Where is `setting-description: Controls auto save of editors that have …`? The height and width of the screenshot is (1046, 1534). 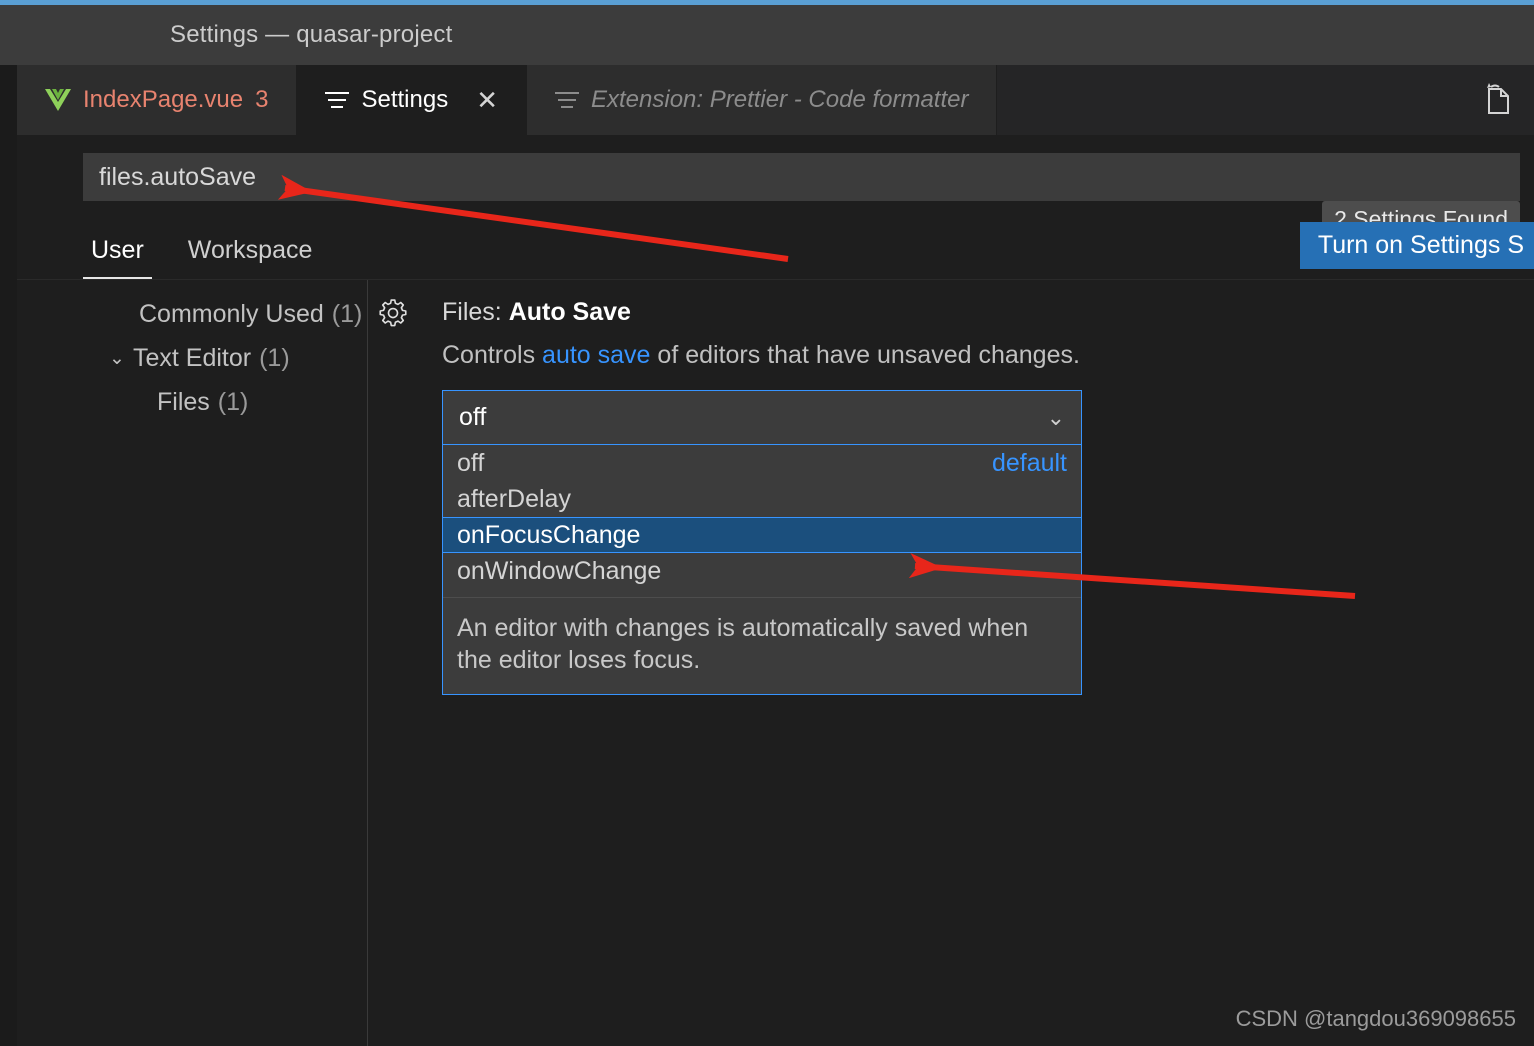 setting-description: Controls auto save of editors that have … is located at coordinates (988, 355).